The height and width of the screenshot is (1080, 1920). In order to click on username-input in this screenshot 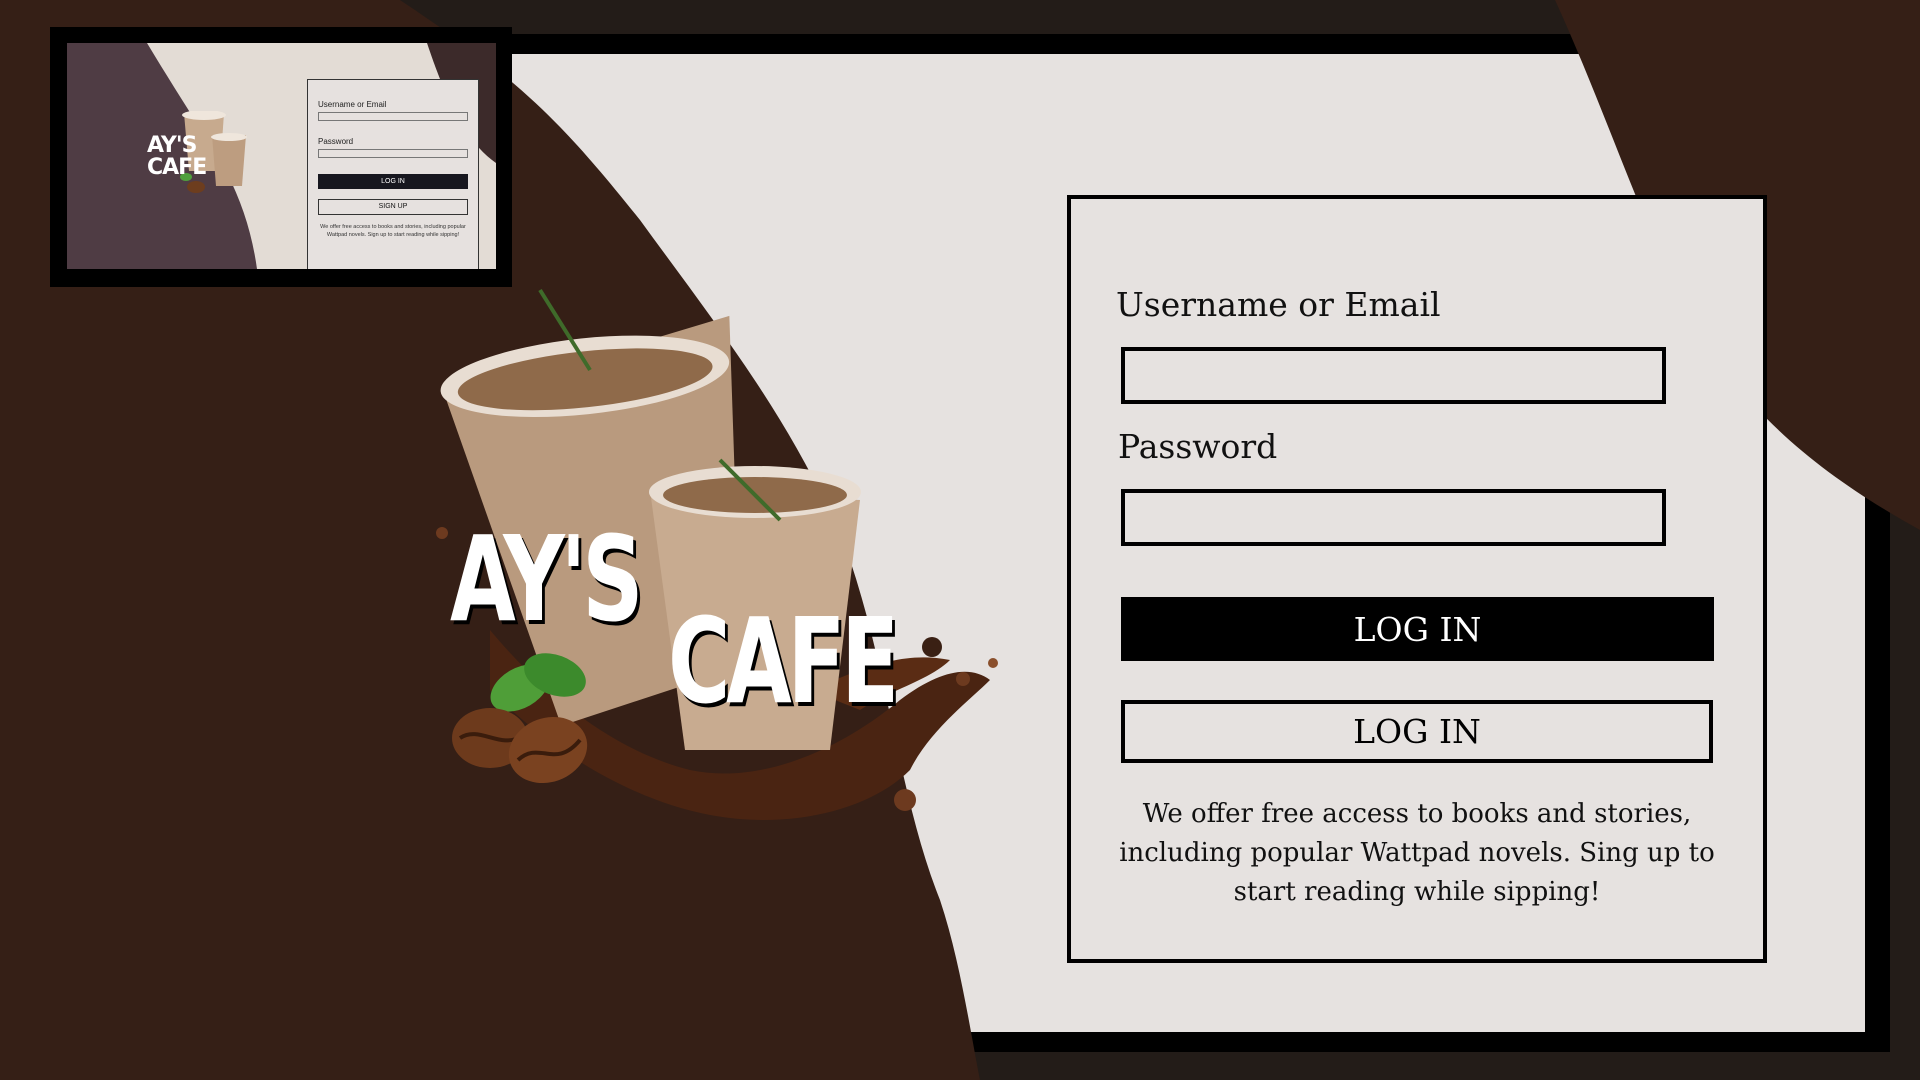, I will do `click(1393, 375)`.